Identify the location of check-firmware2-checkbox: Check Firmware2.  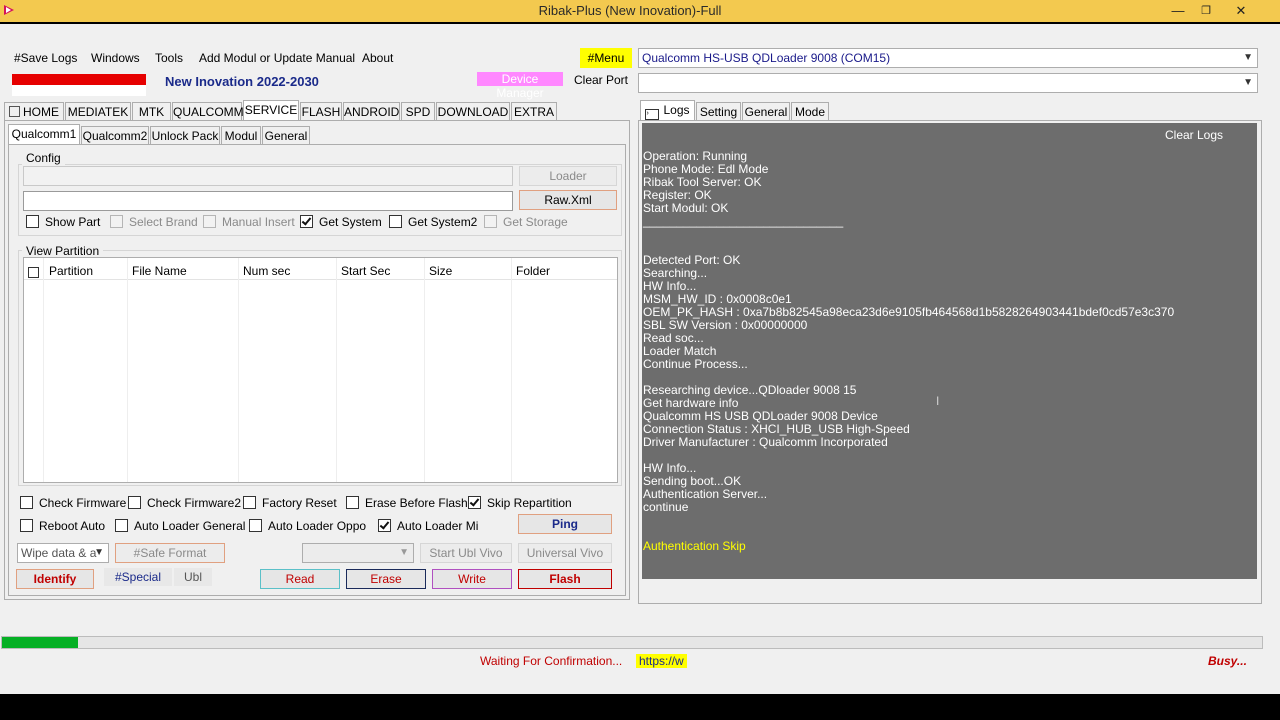
(184, 503).